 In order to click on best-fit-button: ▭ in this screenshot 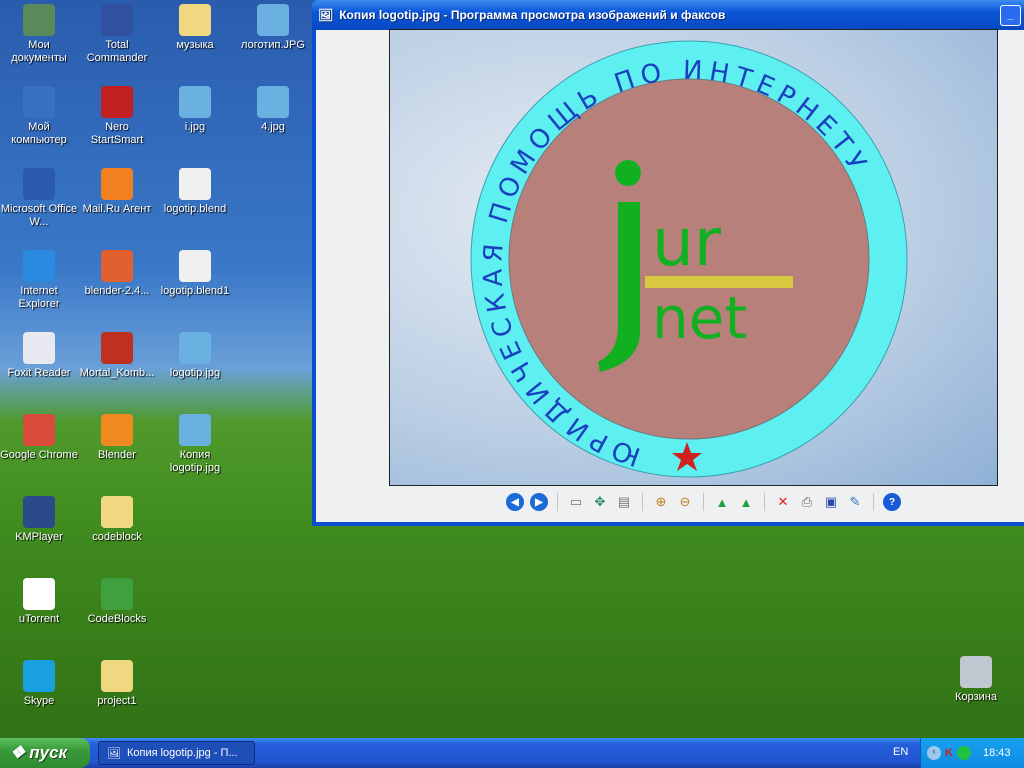, I will do `click(576, 502)`.